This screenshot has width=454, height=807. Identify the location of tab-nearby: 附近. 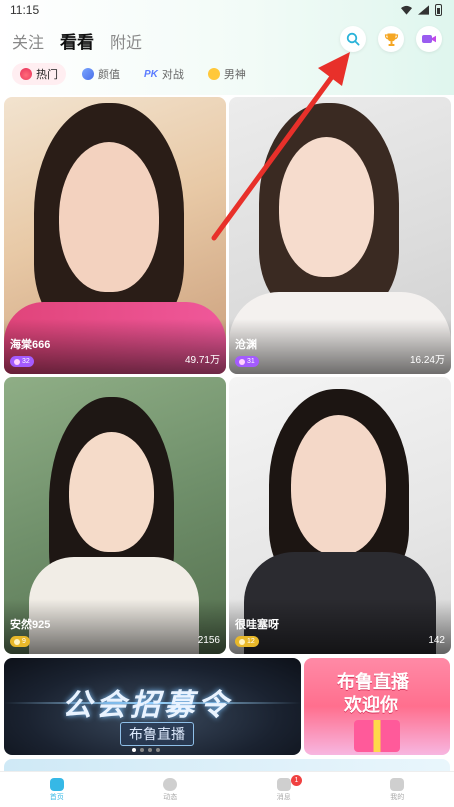
(126, 41).